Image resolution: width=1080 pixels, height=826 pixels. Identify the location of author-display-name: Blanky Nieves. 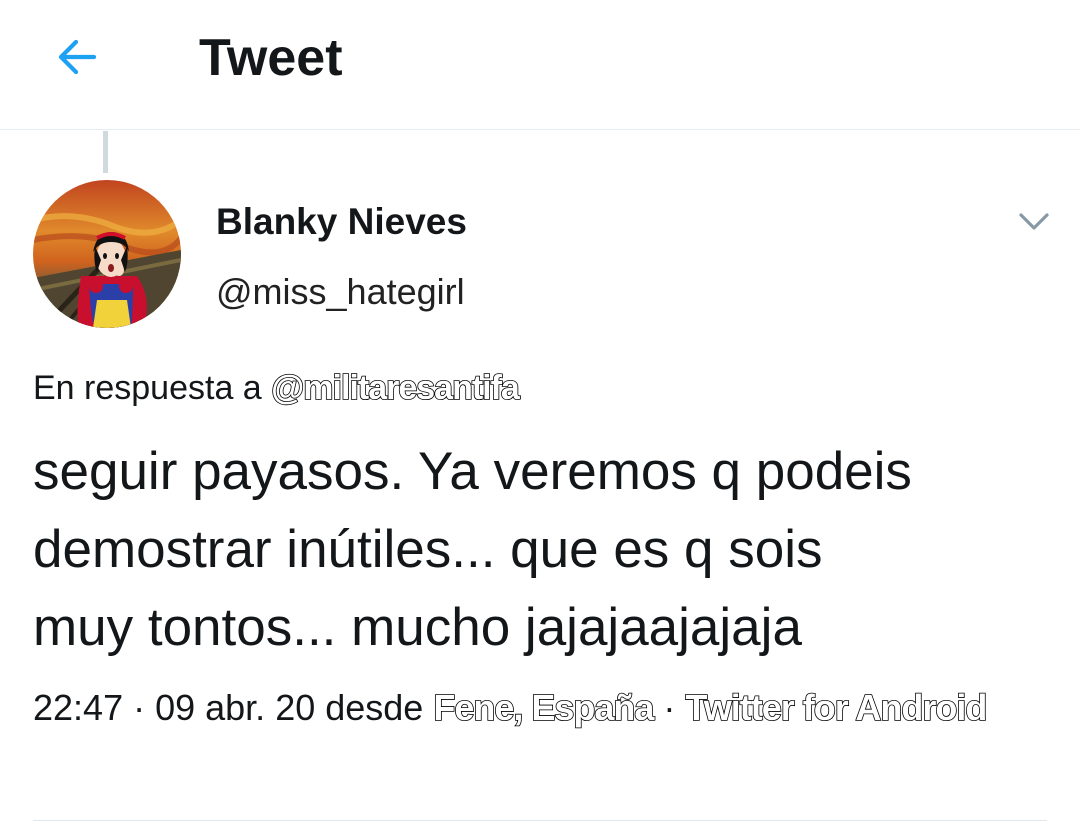
(341, 222).